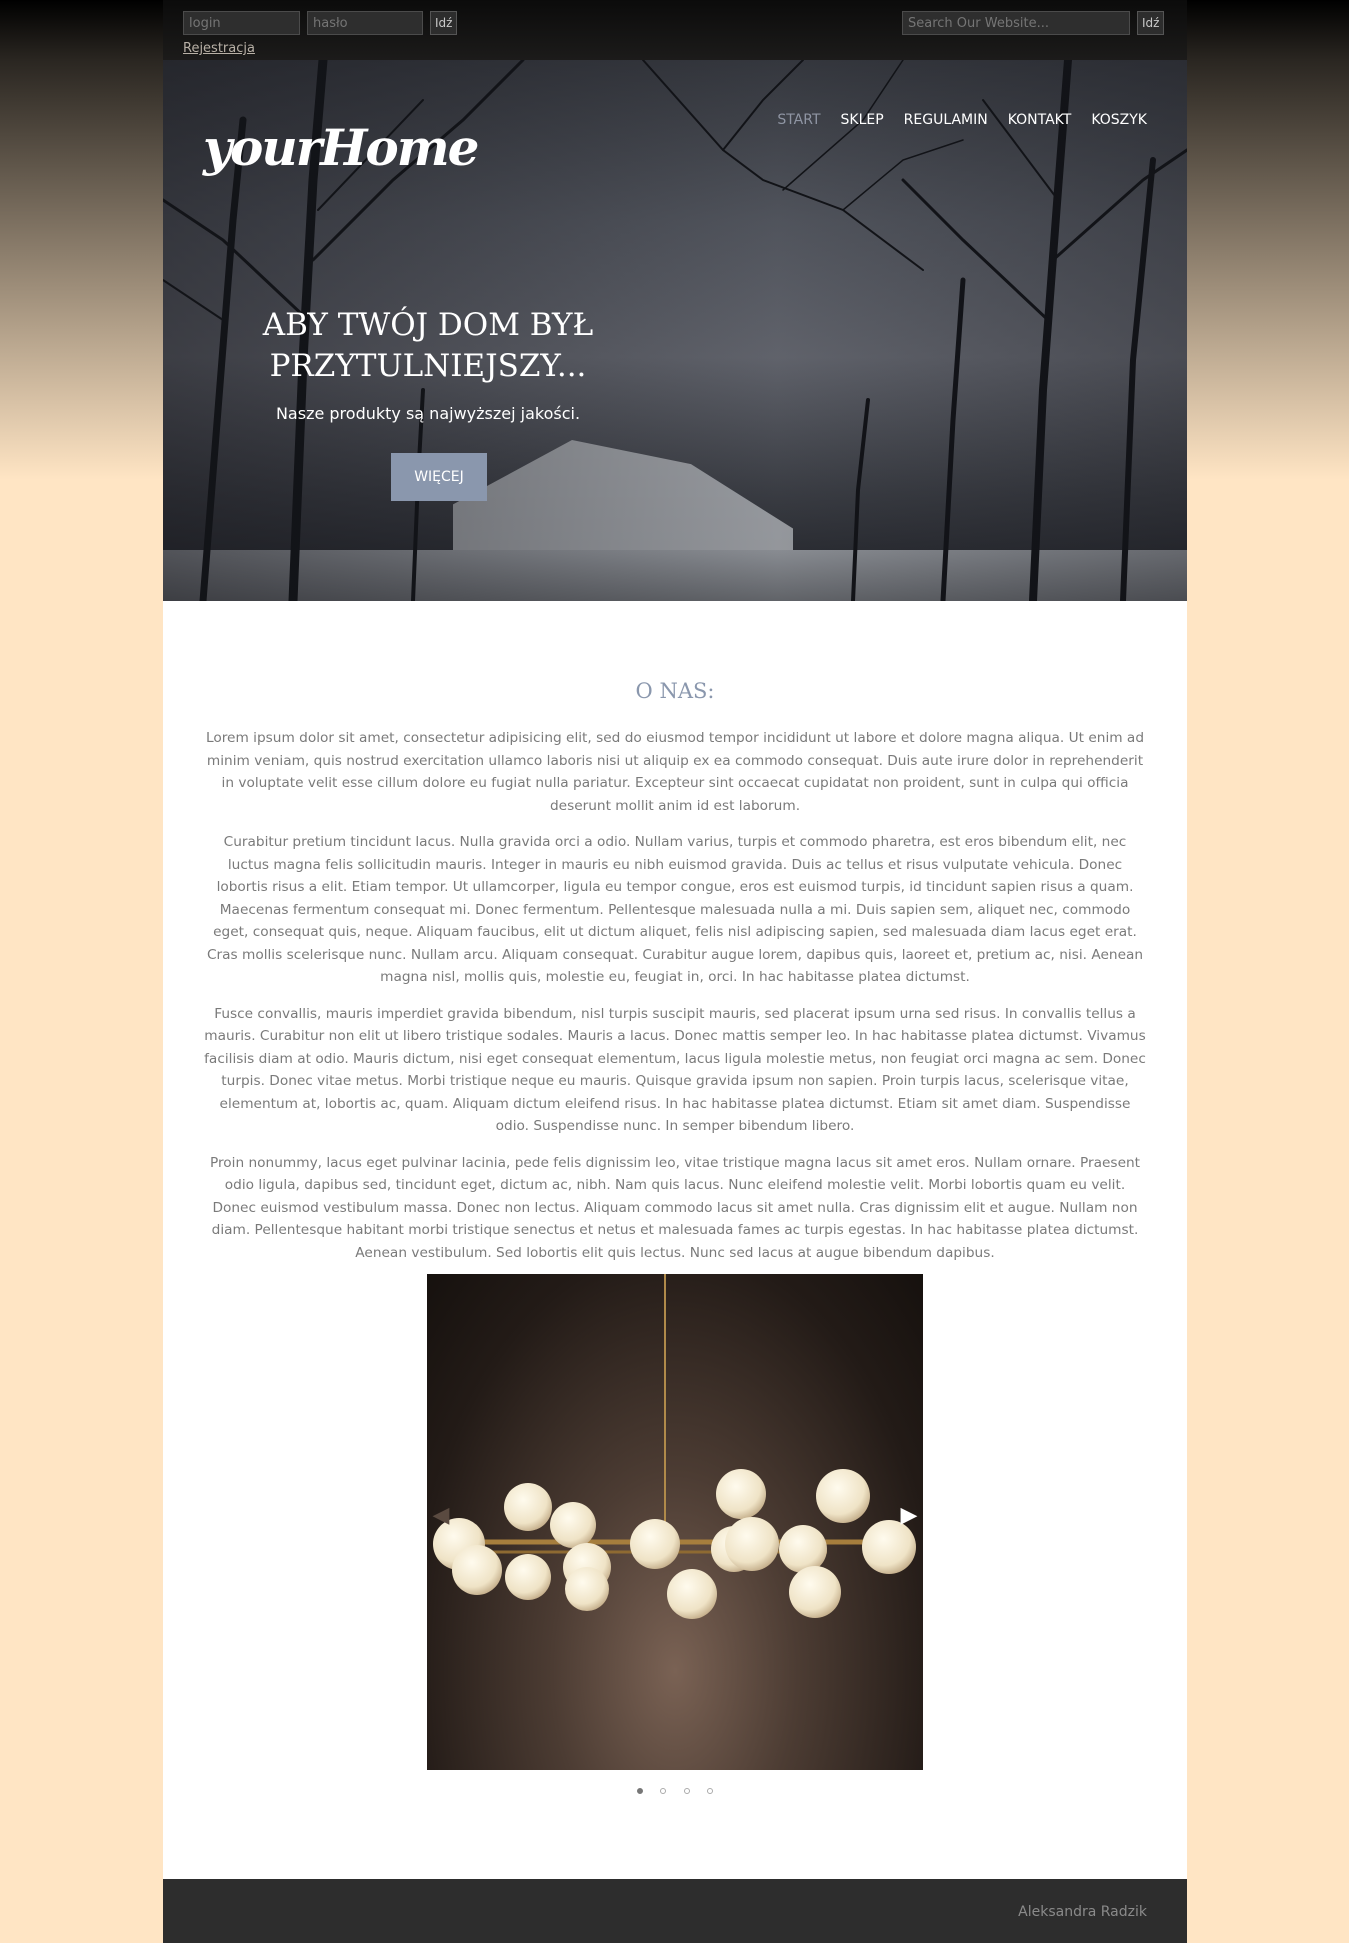 This screenshot has width=1349, height=1943. Describe the element at coordinates (862, 120) in the screenshot. I see `nav-item-sklep: SKLEP` at that location.